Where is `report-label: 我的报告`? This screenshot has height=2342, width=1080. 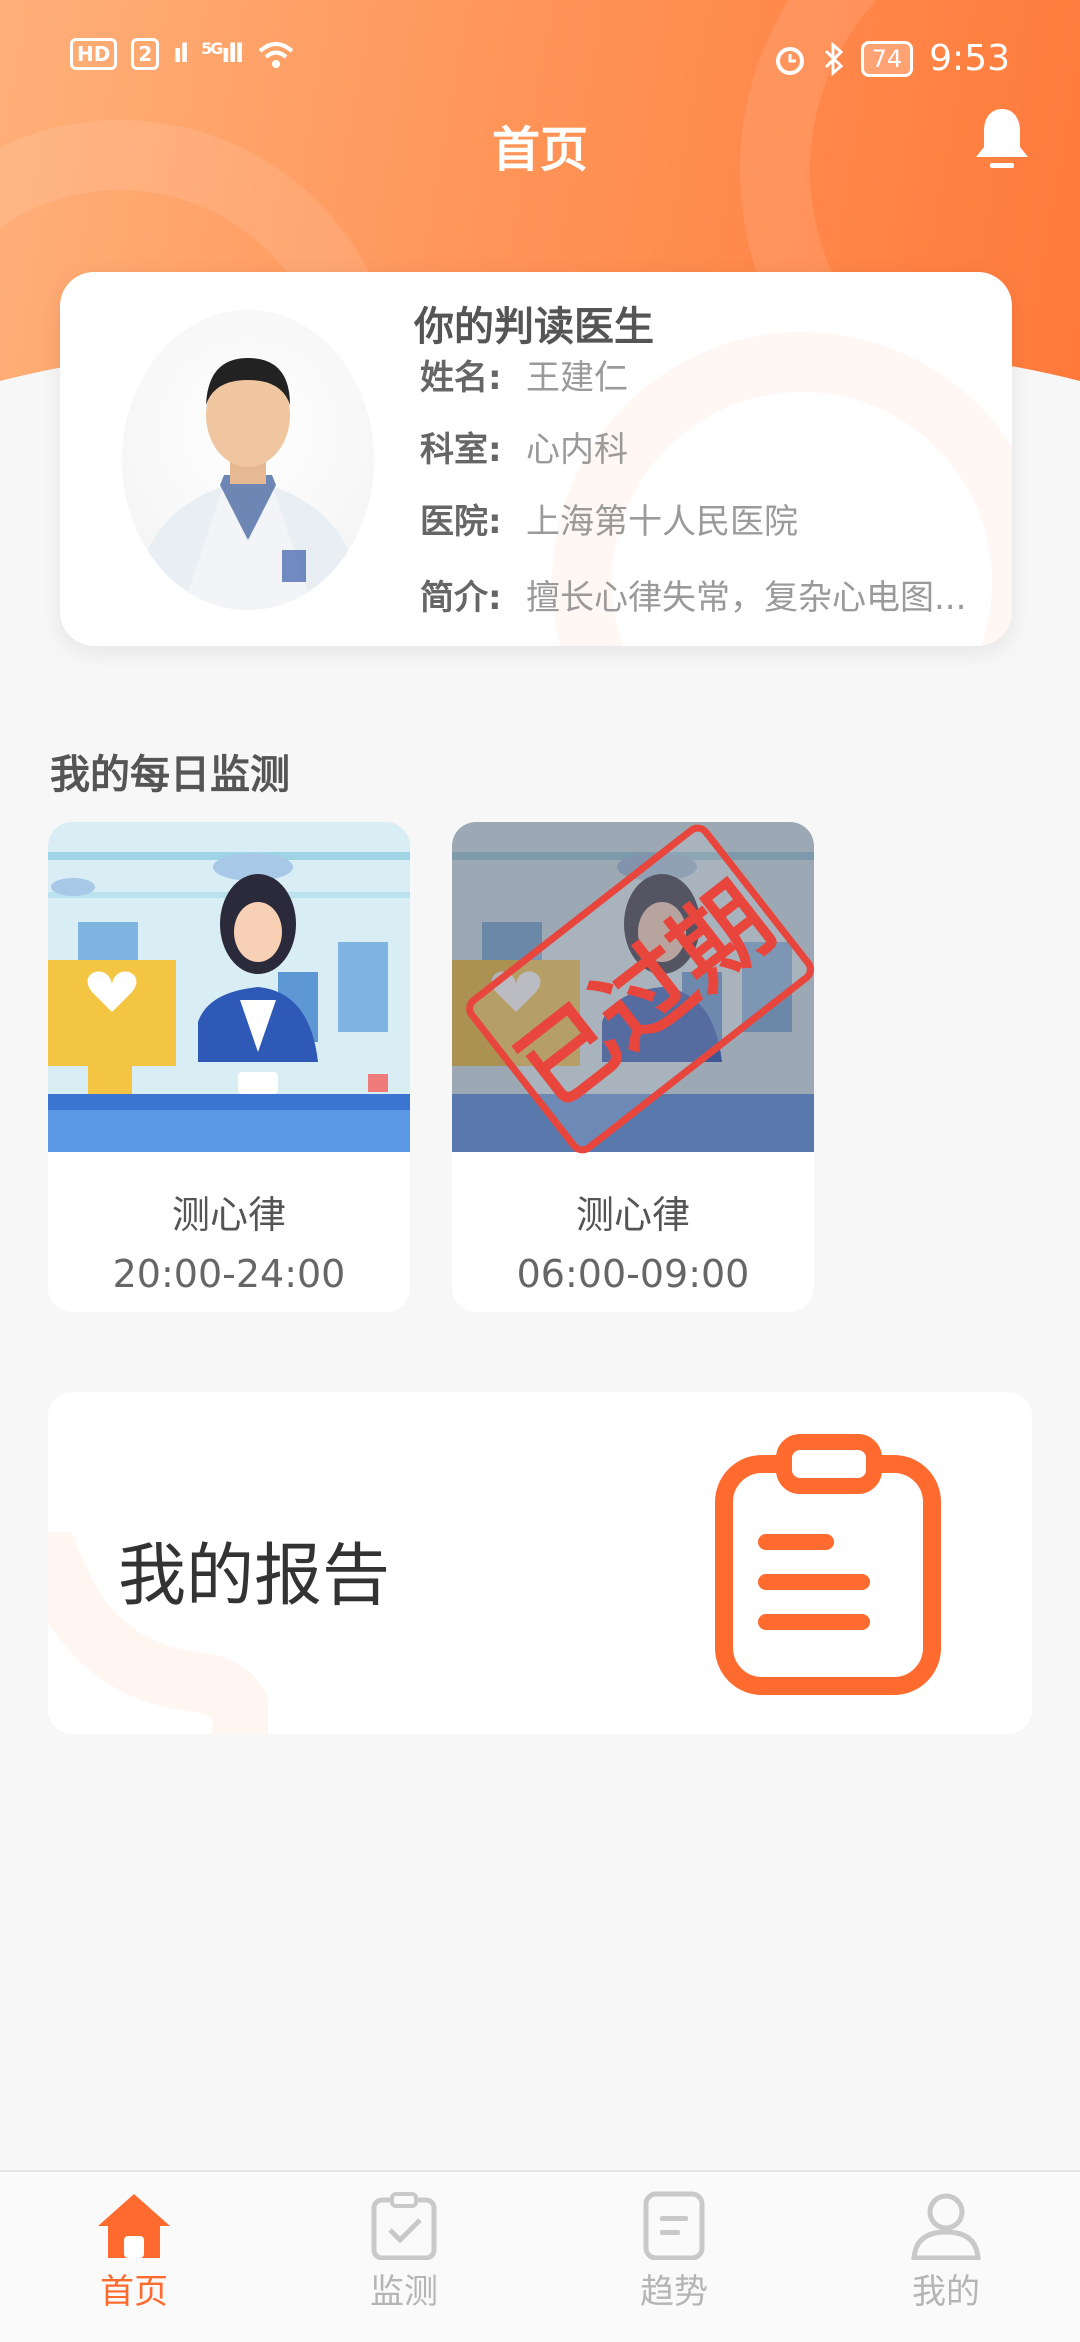
report-label: 我的报告 is located at coordinates (254, 1576).